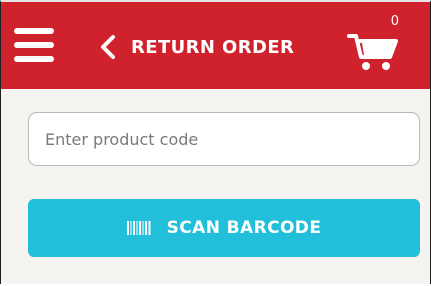 Image resolution: width=431 pixels, height=286 pixels. What do you see at coordinates (108, 47) in the screenshot?
I see `chevron-left-icon` at bounding box center [108, 47].